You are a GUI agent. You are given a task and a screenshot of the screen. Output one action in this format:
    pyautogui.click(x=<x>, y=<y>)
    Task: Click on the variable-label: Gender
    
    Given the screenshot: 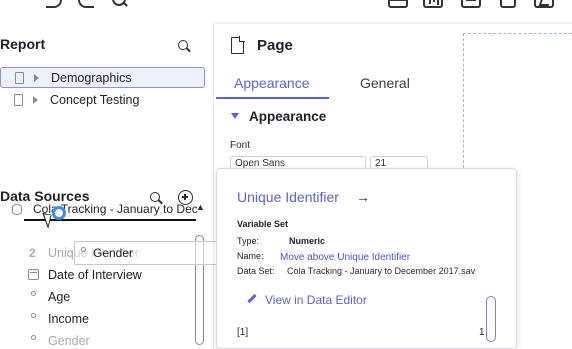 What is the action you would take?
    pyautogui.click(x=69, y=341)
    